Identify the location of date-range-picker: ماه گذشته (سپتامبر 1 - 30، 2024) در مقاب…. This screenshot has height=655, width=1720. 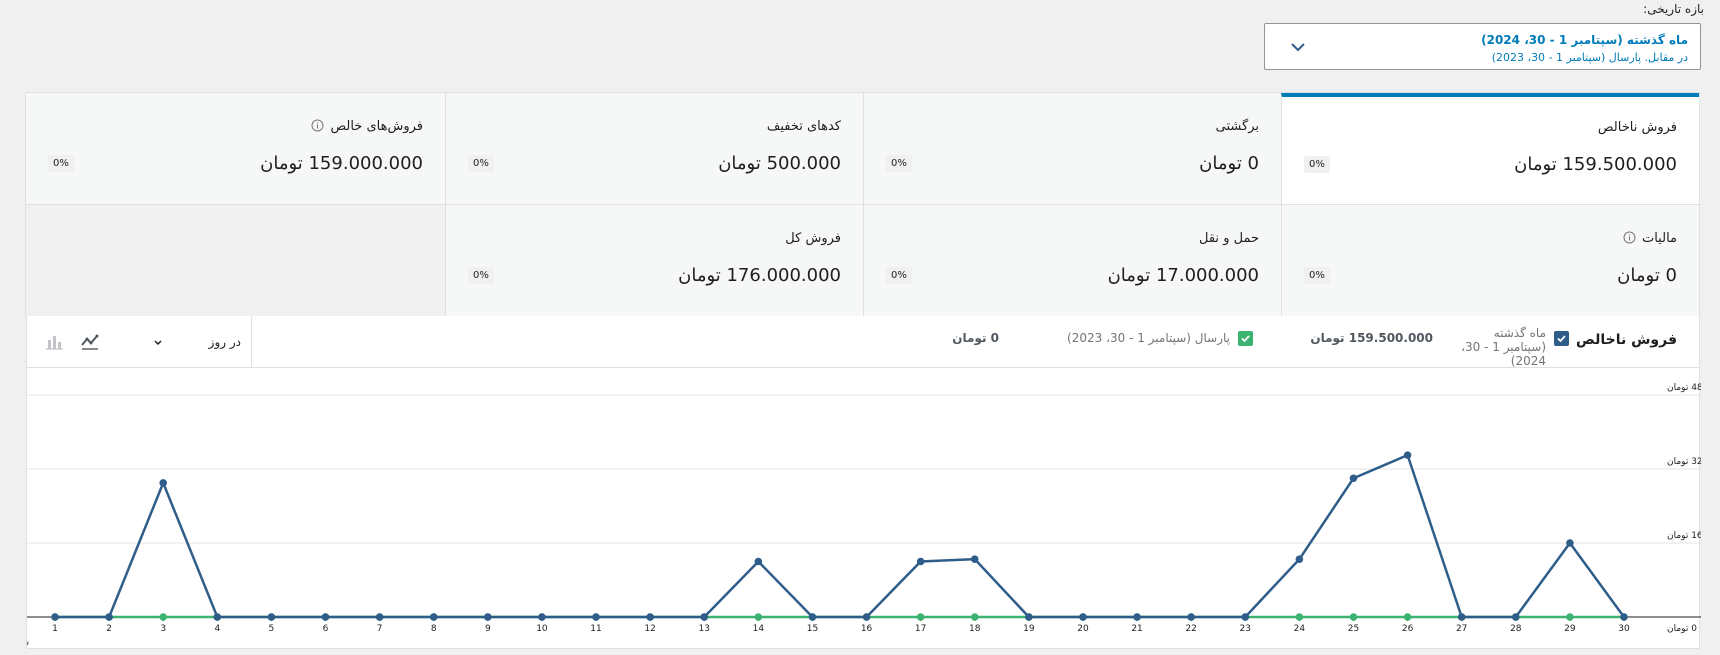
(1482, 46).